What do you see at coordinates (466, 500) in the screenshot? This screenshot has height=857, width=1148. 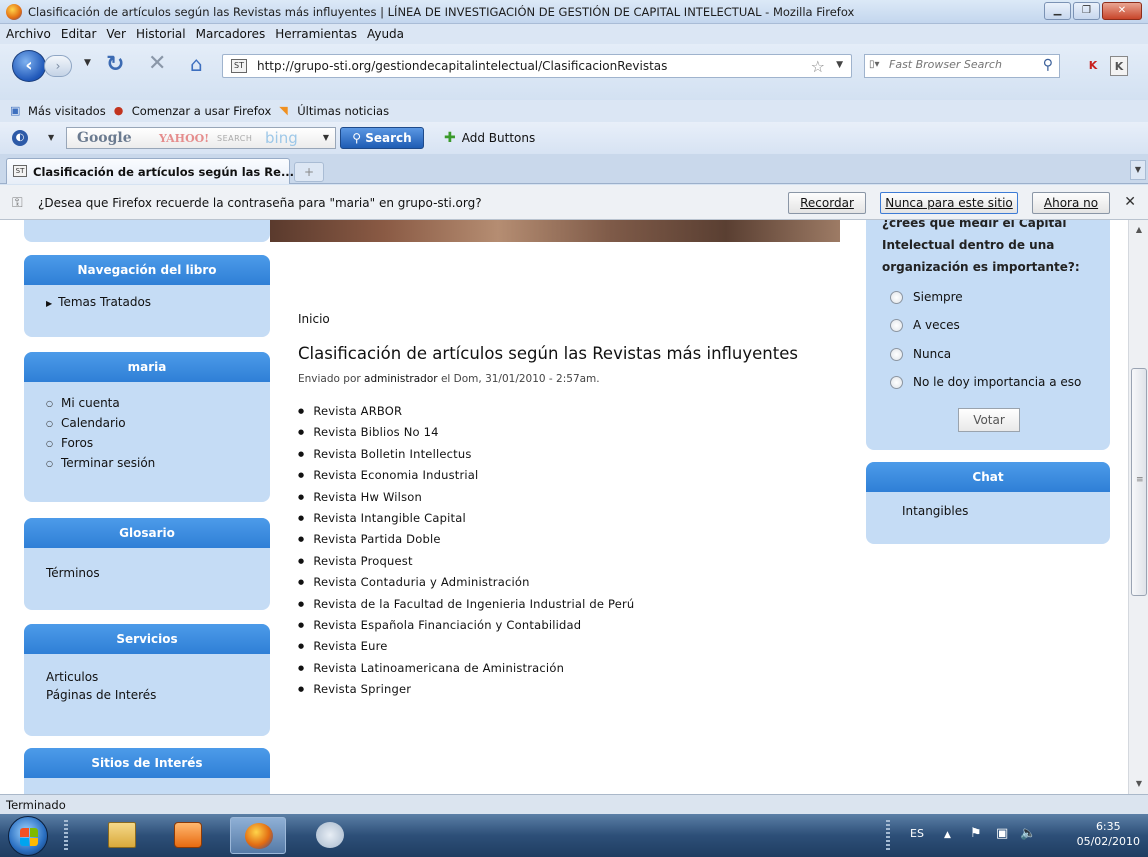 I see `list-item: Revista Hw Wilson` at bounding box center [466, 500].